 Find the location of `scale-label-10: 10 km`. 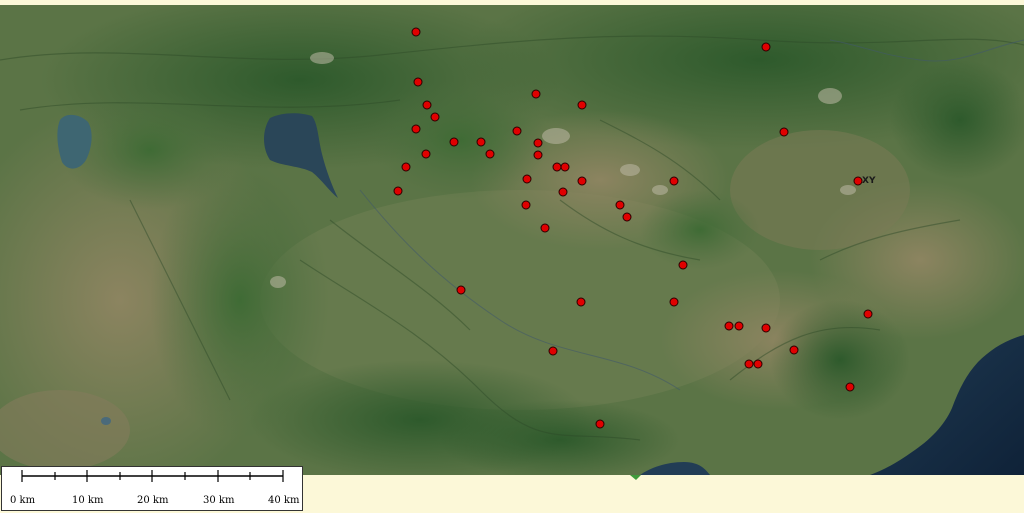

scale-label-10: 10 km is located at coordinates (88, 500).